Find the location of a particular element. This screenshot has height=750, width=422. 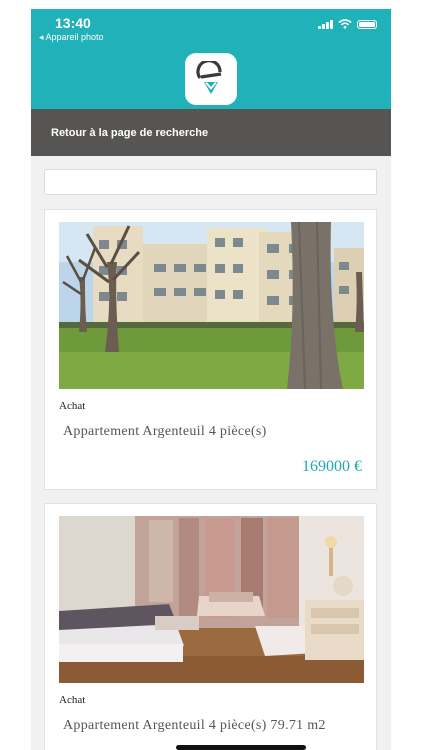

back-to-camera-link: ◂ Appareil photo is located at coordinates (71, 37).